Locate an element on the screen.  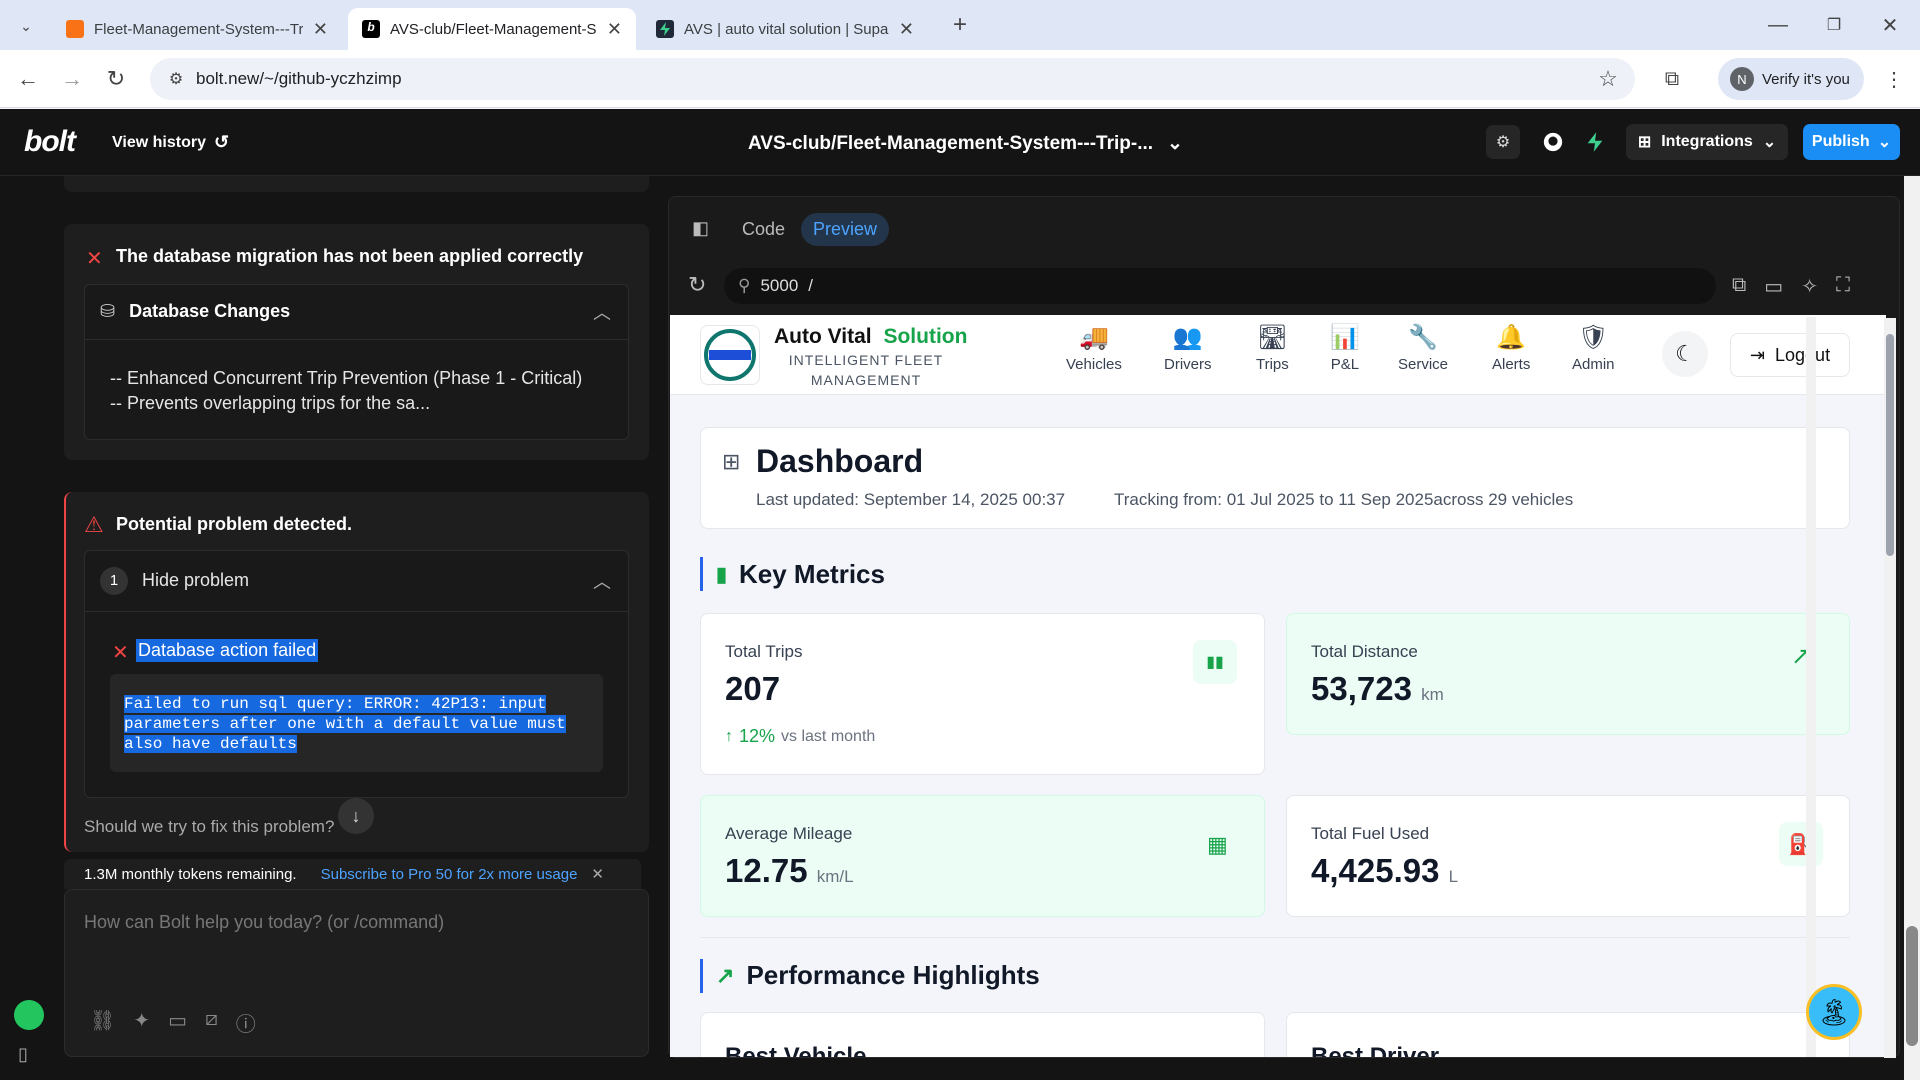
preview-scroll-thumb is located at coordinates (1890, 445).